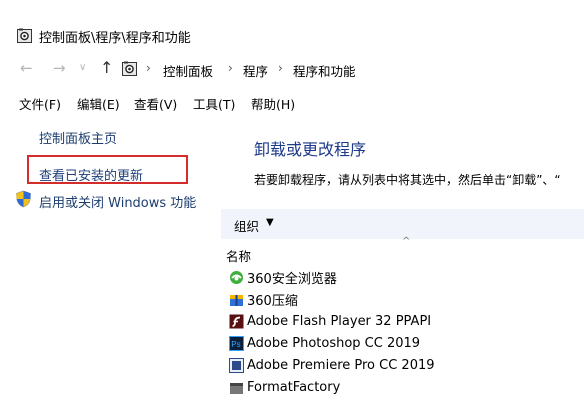  What do you see at coordinates (407, 180) in the screenshot?
I see `page-description: 若要卸载程序，请从列表中将其选中，然后单击“卸载”、“` at bounding box center [407, 180].